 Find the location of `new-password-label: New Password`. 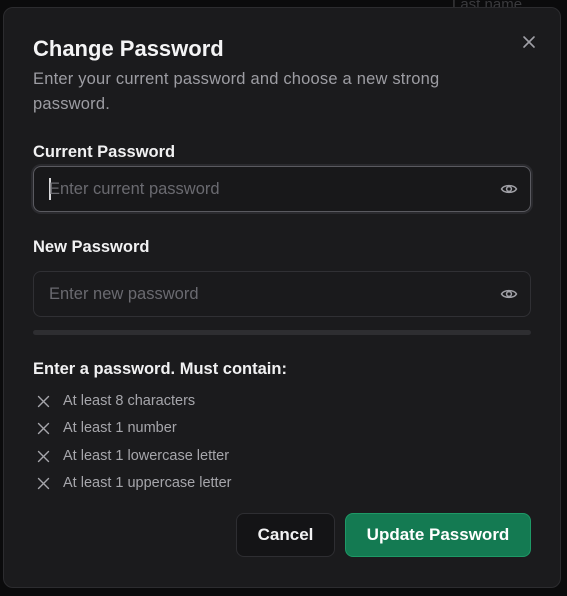

new-password-label: New Password is located at coordinates (91, 247).